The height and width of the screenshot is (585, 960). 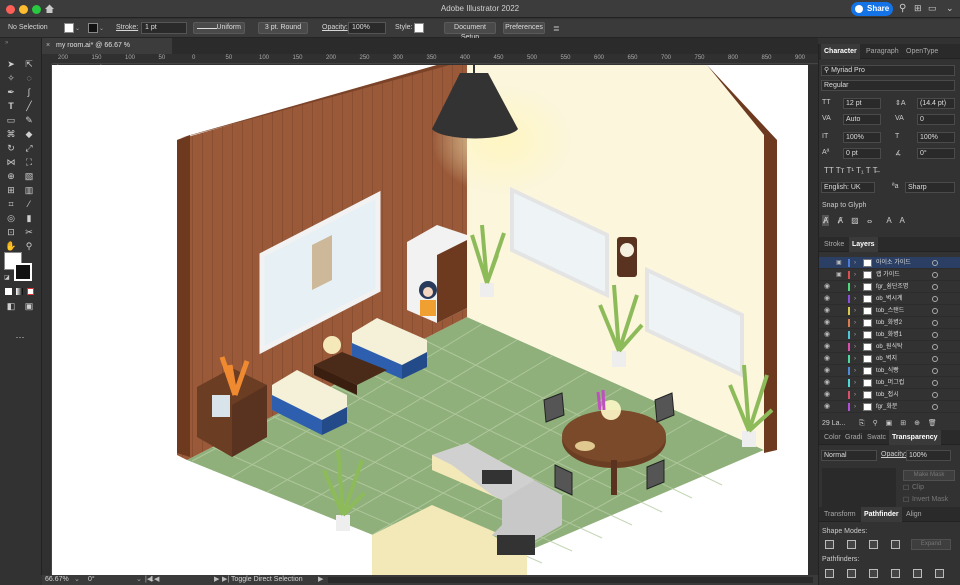 What do you see at coordinates (903, 423) in the screenshot?
I see `new-sublayer-icon: ⊞` at bounding box center [903, 423].